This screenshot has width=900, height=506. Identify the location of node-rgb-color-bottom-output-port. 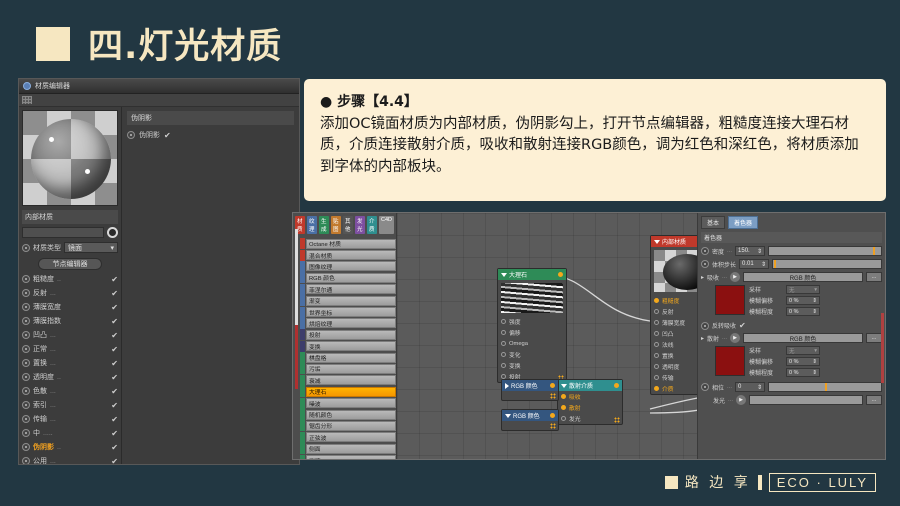
(552, 415).